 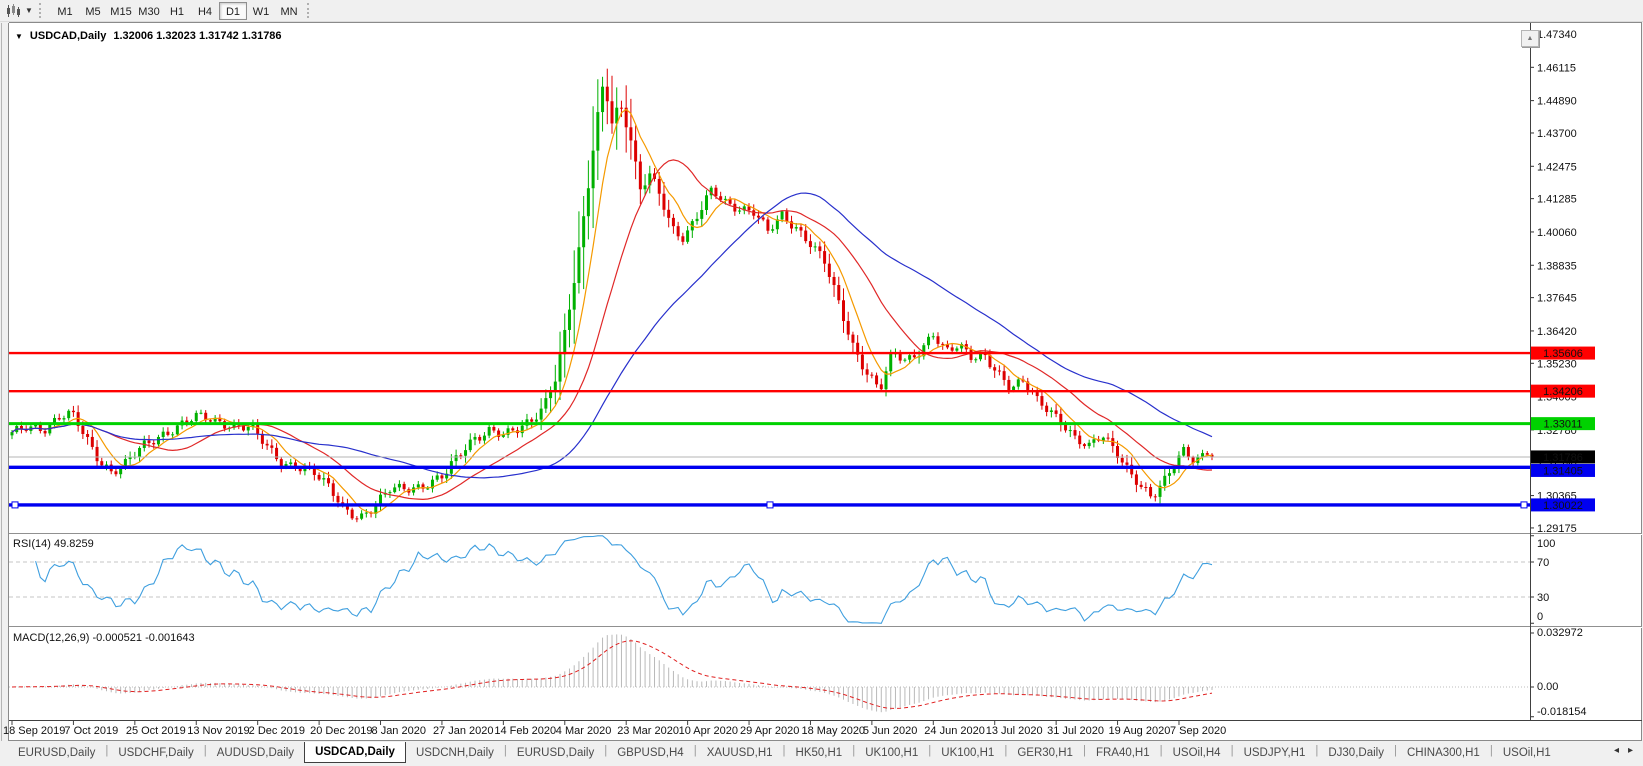 What do you see at coordinates (1560, 633) in the screenshot?
I see `macd-axis-label: 0.032972` at bounding box center [1560, 633].